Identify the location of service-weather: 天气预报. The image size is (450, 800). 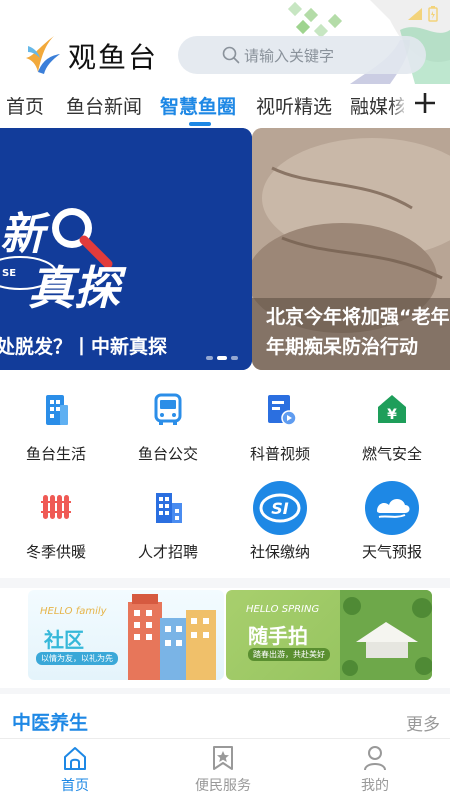
(392, 527).